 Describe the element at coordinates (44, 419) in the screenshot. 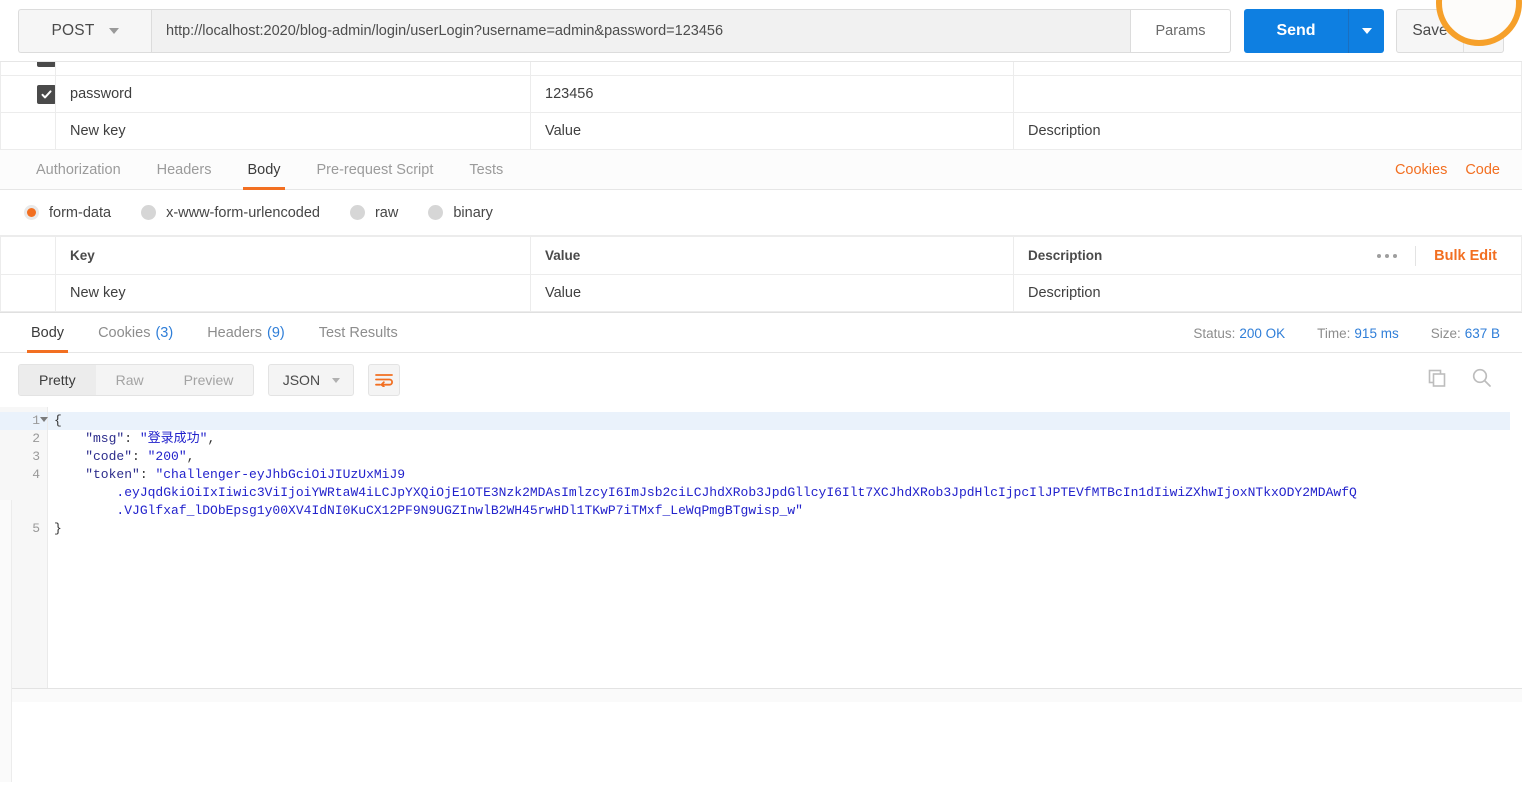

I see `fold-toggle-icon` at that location.